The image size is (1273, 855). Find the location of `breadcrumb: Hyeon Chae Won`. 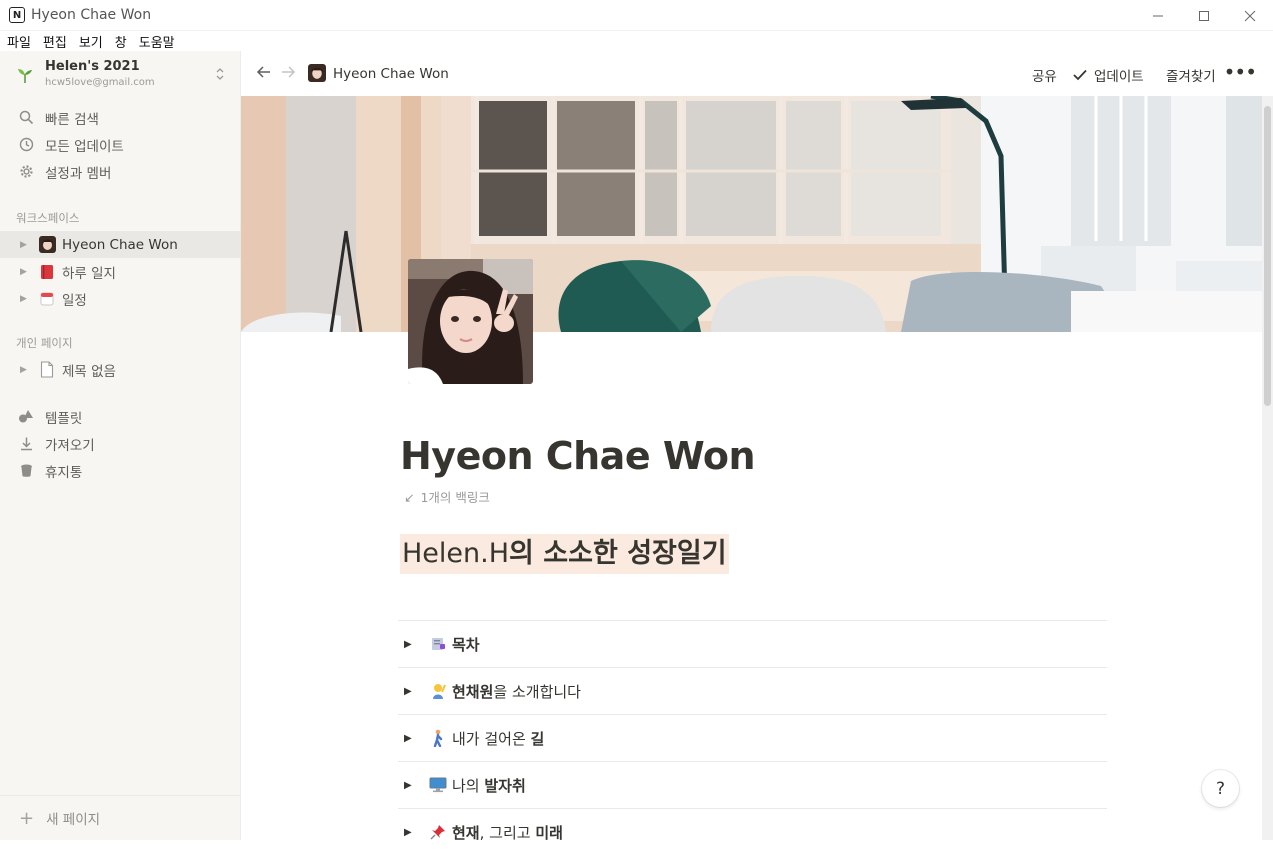

breadcrumb: Hyeon Chae Won is located at coordinates (391, 74).